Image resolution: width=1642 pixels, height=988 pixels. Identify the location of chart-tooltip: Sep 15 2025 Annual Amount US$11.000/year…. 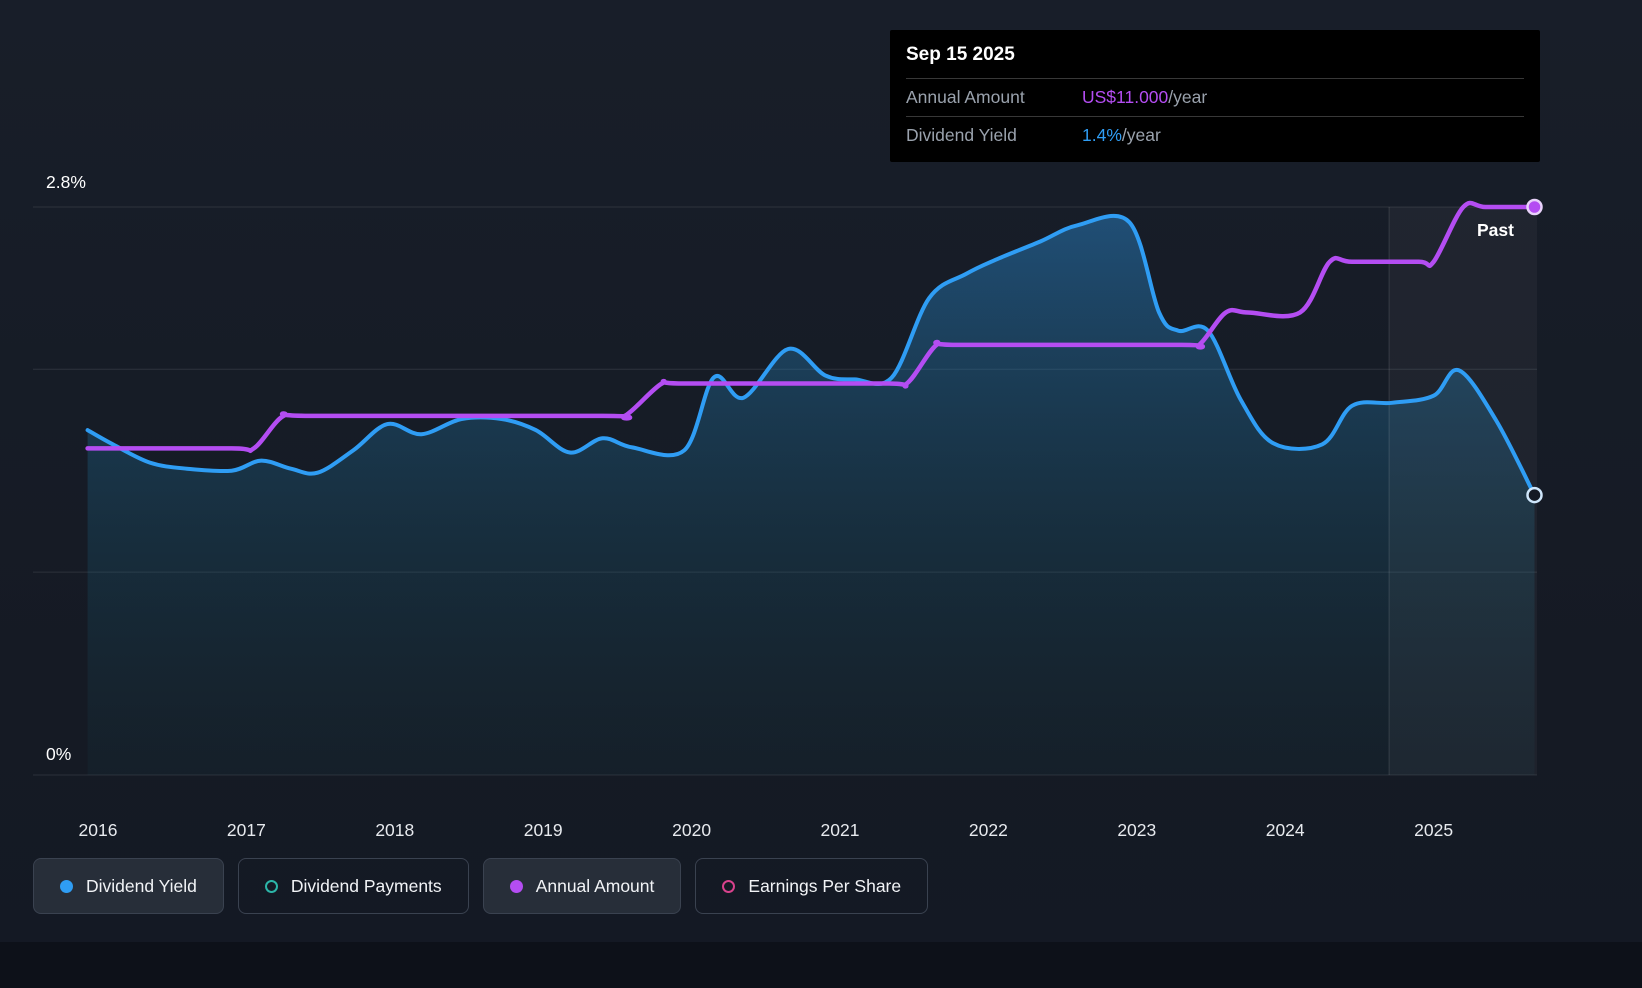
(1215, 96).